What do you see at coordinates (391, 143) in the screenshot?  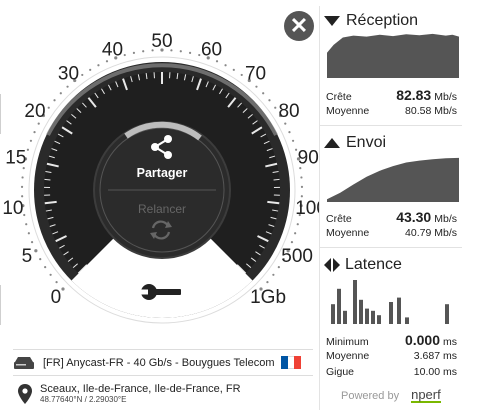 I see `upload-section: Envoi` at bounding box center [391, 143].